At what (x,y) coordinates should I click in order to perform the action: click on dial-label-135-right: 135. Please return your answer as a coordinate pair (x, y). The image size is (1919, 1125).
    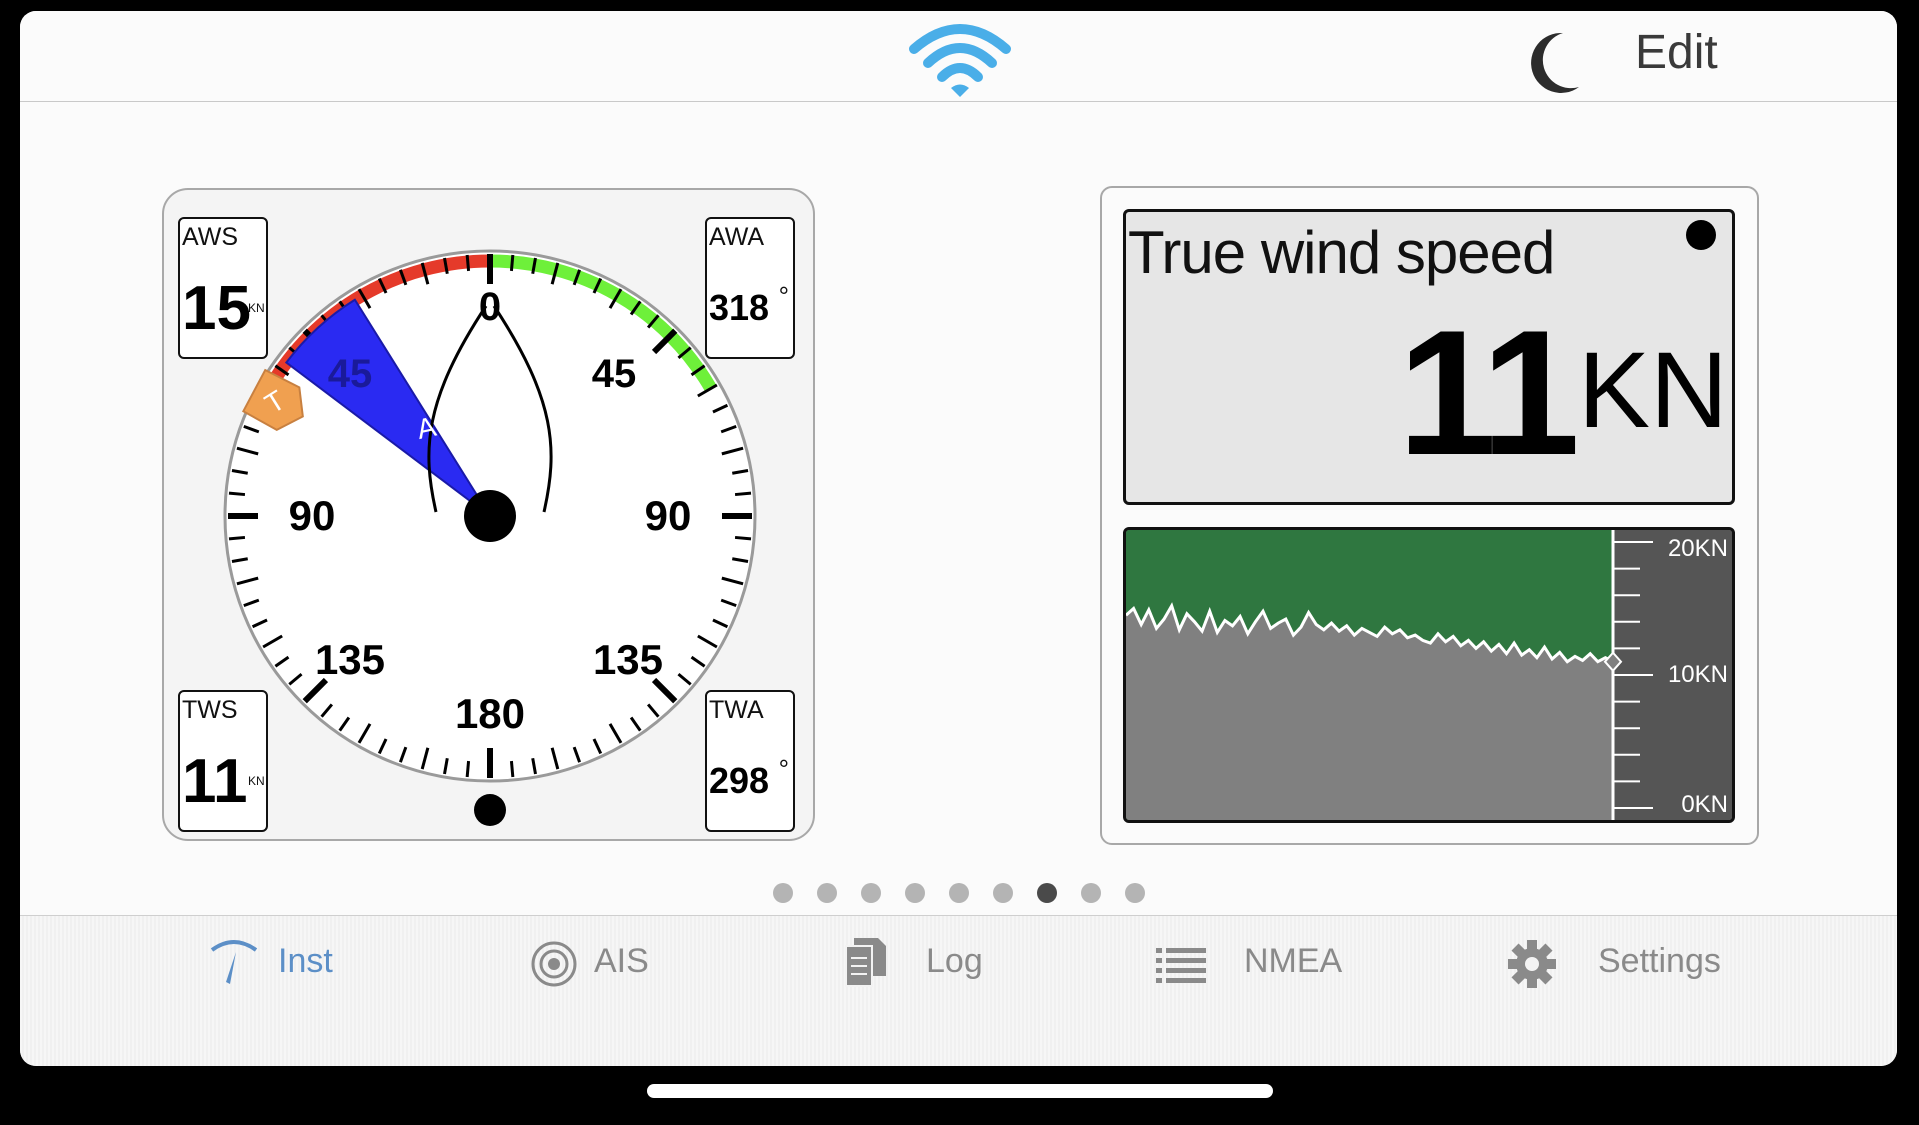
    Looking at the image, I should click on (628, 659).